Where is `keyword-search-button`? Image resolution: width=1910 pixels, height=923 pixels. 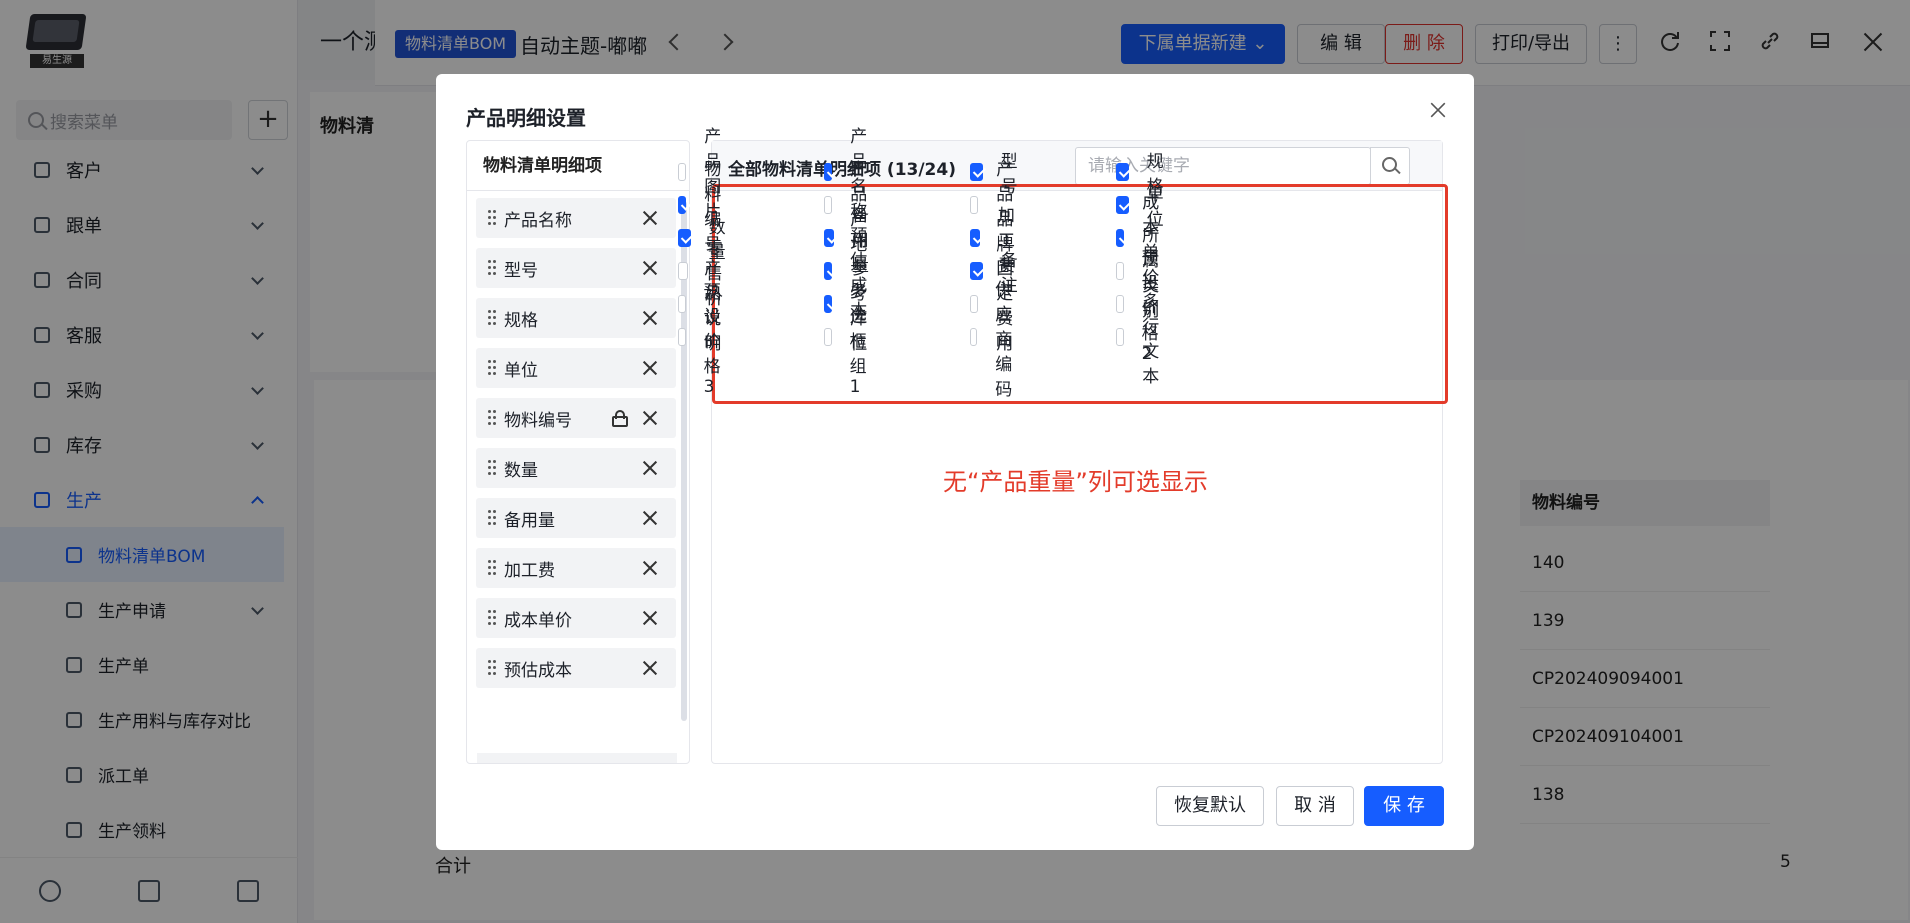 keyword-search-button is located at coordinates (1390, 166).